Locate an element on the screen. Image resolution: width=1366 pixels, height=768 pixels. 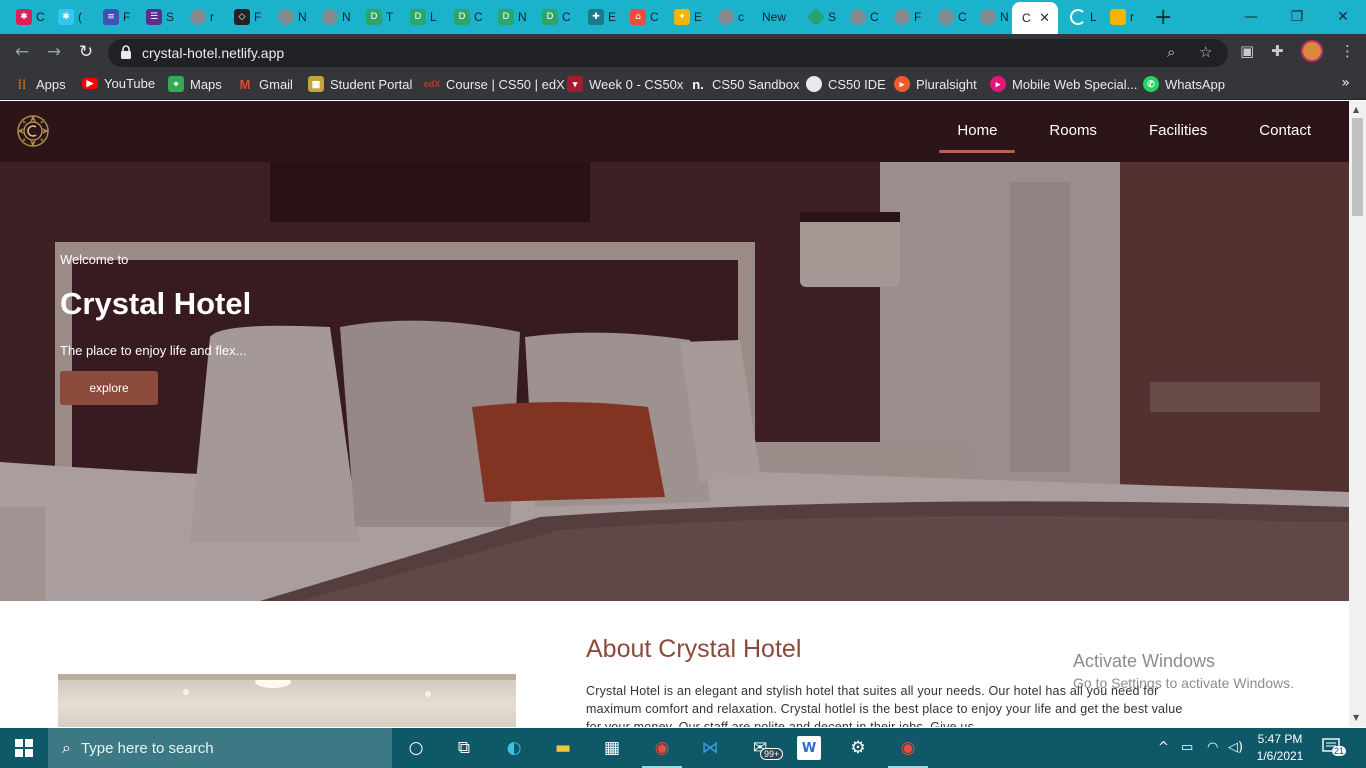
tab: ◇ F is located at coordinates (245, 17).